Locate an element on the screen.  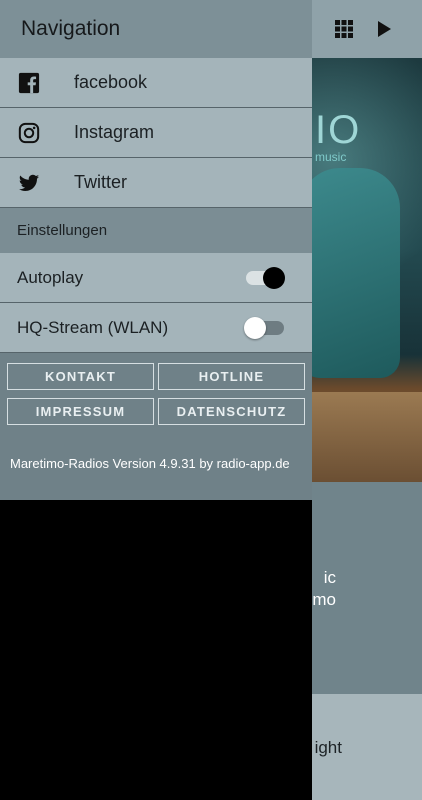
chair-image is located at coordinates (350, 273).